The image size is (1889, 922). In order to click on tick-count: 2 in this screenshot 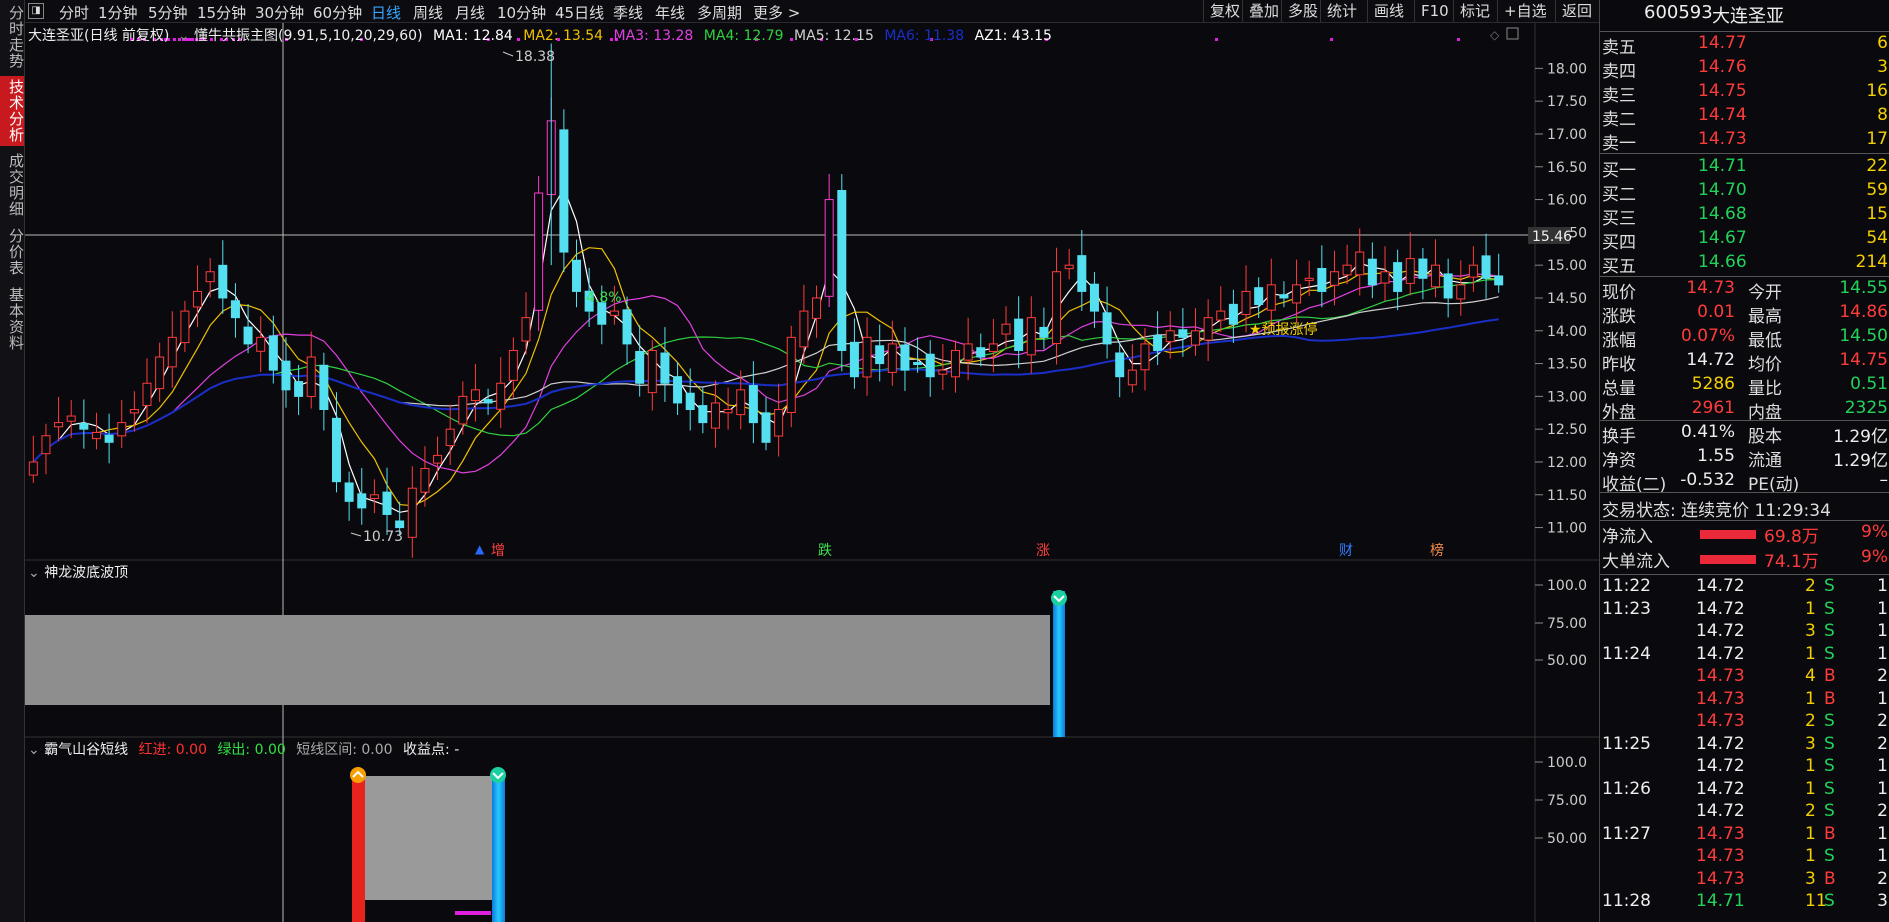, I will do `click(1882, 743)`.